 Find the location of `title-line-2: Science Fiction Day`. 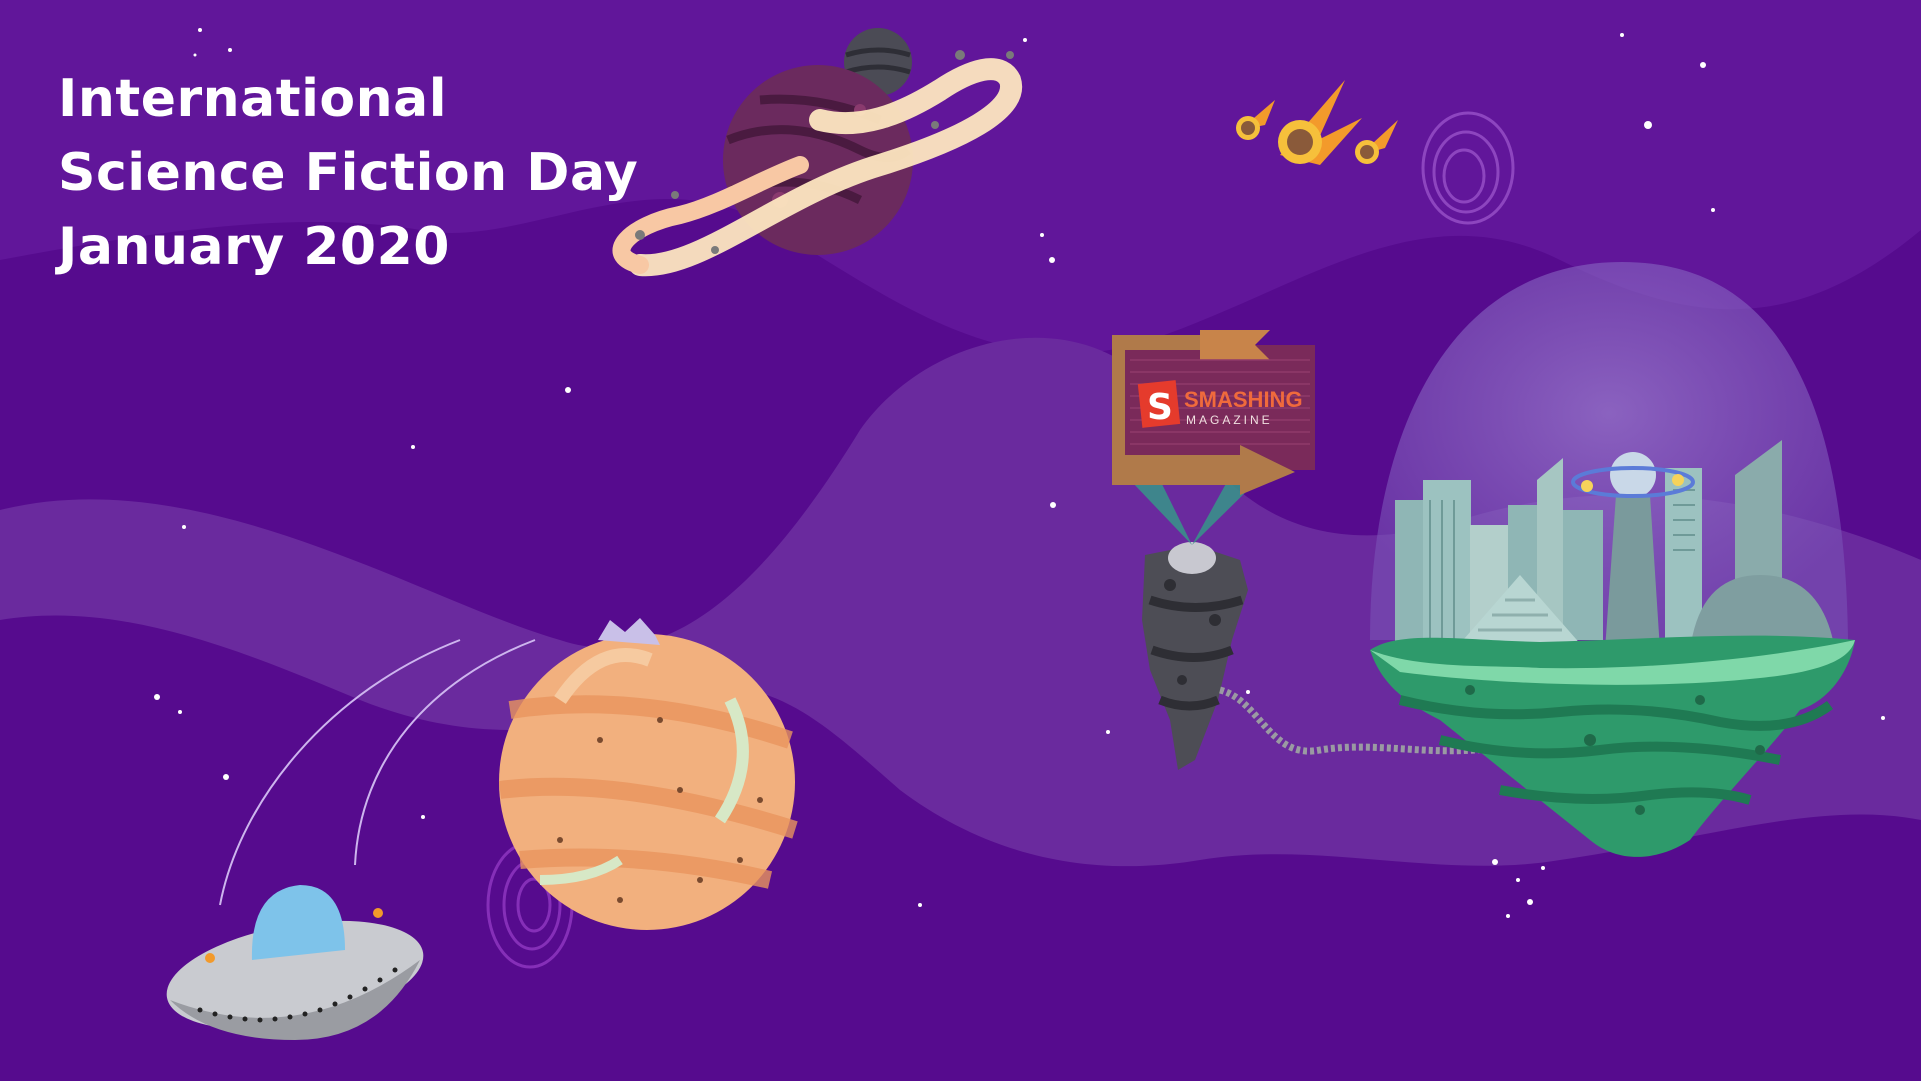

title-line-2: Science Fiction Day is located at coordinates (348, 173).